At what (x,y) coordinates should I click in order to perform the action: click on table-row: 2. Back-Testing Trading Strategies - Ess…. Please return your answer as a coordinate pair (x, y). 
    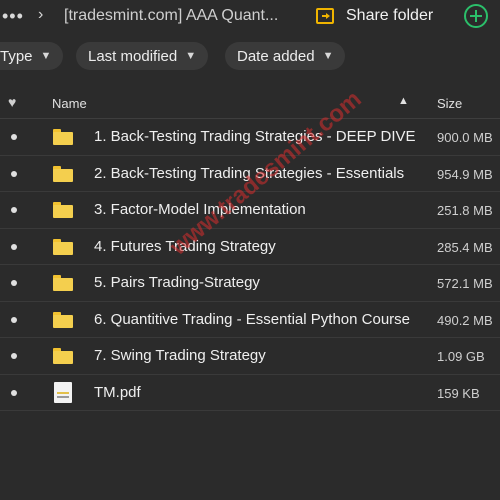
    Looking at the image, I should click on (250, 174).